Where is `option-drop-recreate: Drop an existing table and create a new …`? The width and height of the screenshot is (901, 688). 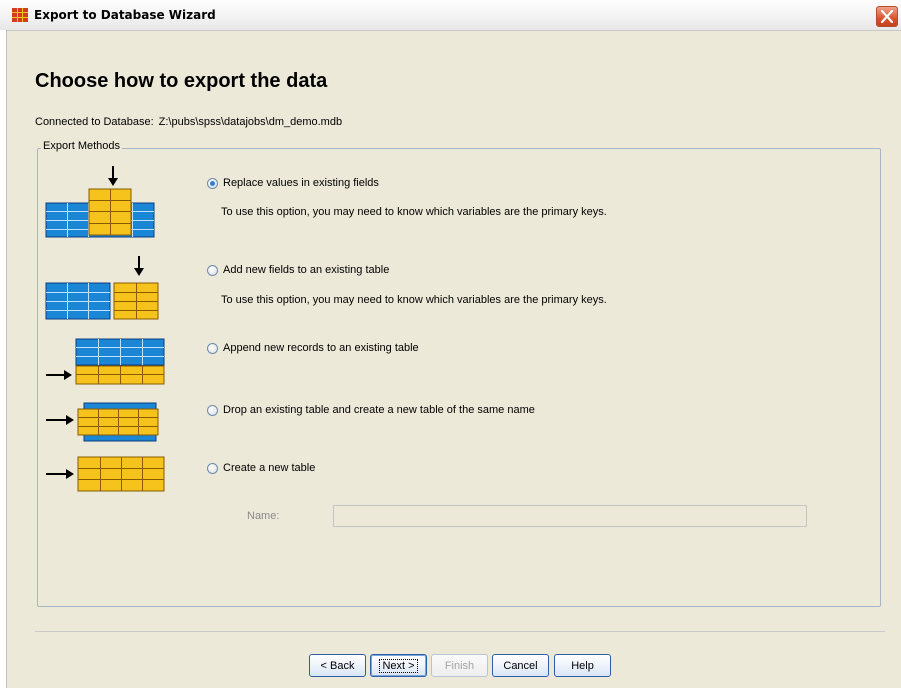 option-drop-recreate: Drop an existing table and create a new … is located at coordinates (371, 410).